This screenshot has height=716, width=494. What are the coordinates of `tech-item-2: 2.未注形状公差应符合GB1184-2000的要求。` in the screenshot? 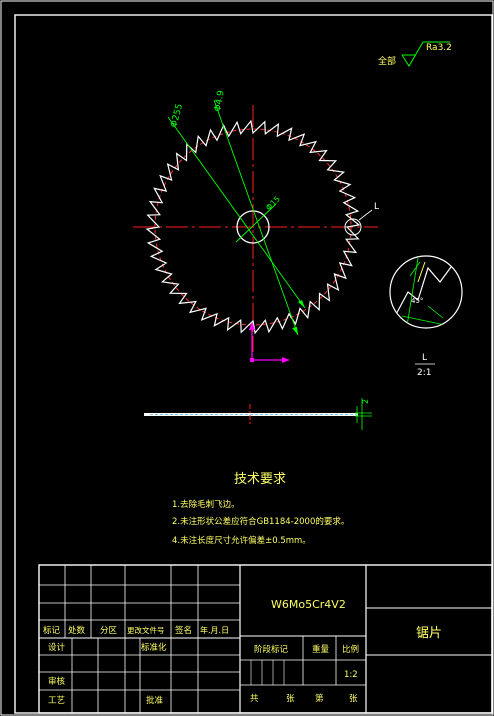 It's located at (260, 521).